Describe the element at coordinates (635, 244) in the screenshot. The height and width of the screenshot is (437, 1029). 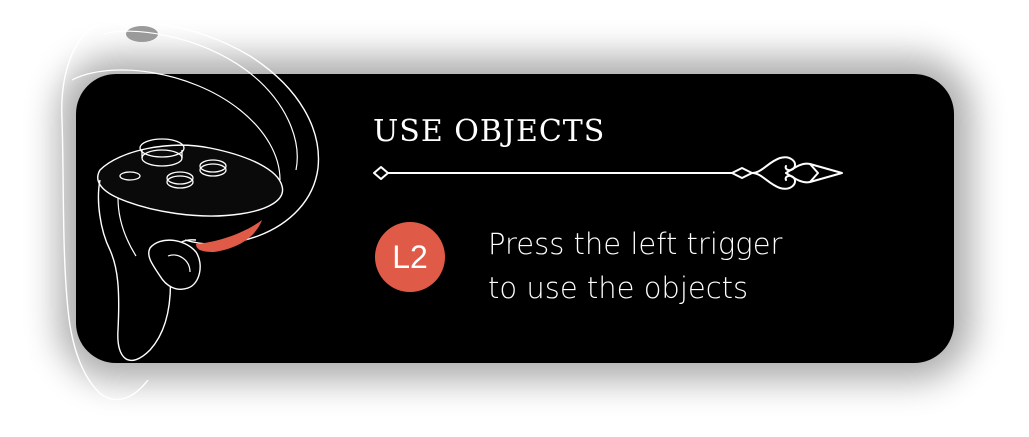
I see `instruction-line-1: Press the left trigger` at that location.